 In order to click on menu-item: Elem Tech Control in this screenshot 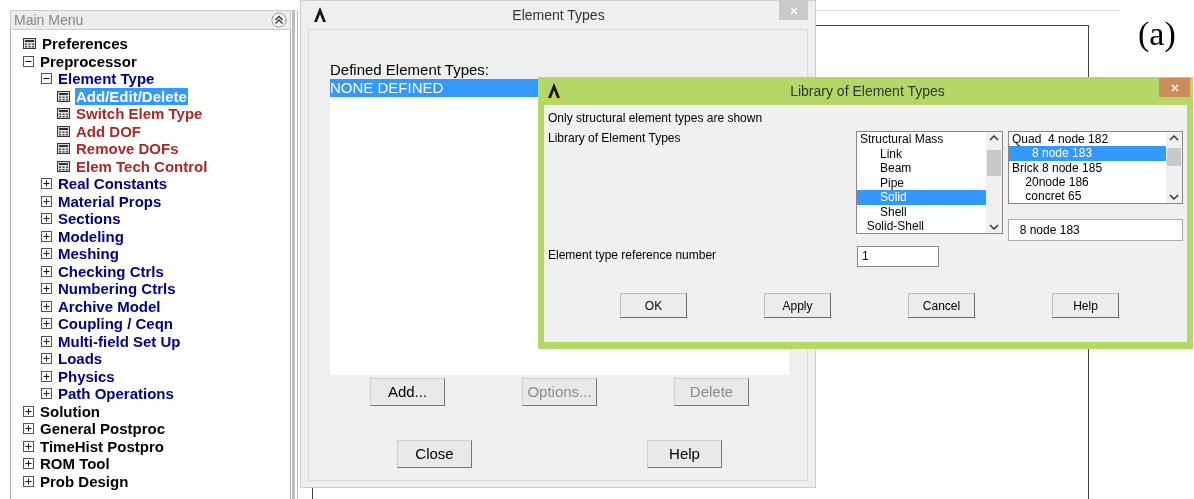, I will do `click(142, 166)`.